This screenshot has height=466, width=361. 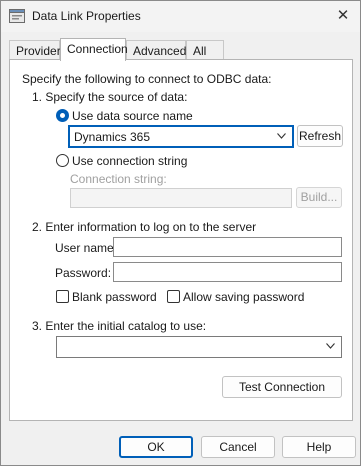 What do you see at coordinates (94, 49) in the screenshot?
I see `tab-connection: Connection` at bounding box center [94, 49].